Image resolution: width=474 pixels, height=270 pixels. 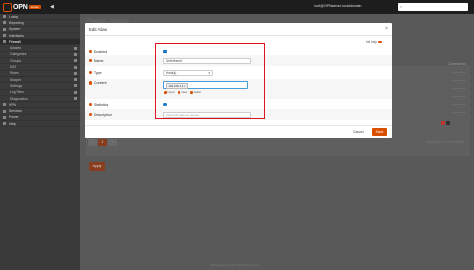 What do you see at coordinates (75, 98) in the screenshot?
I see `diagnostics-icon` at bounding box center [75, 98].